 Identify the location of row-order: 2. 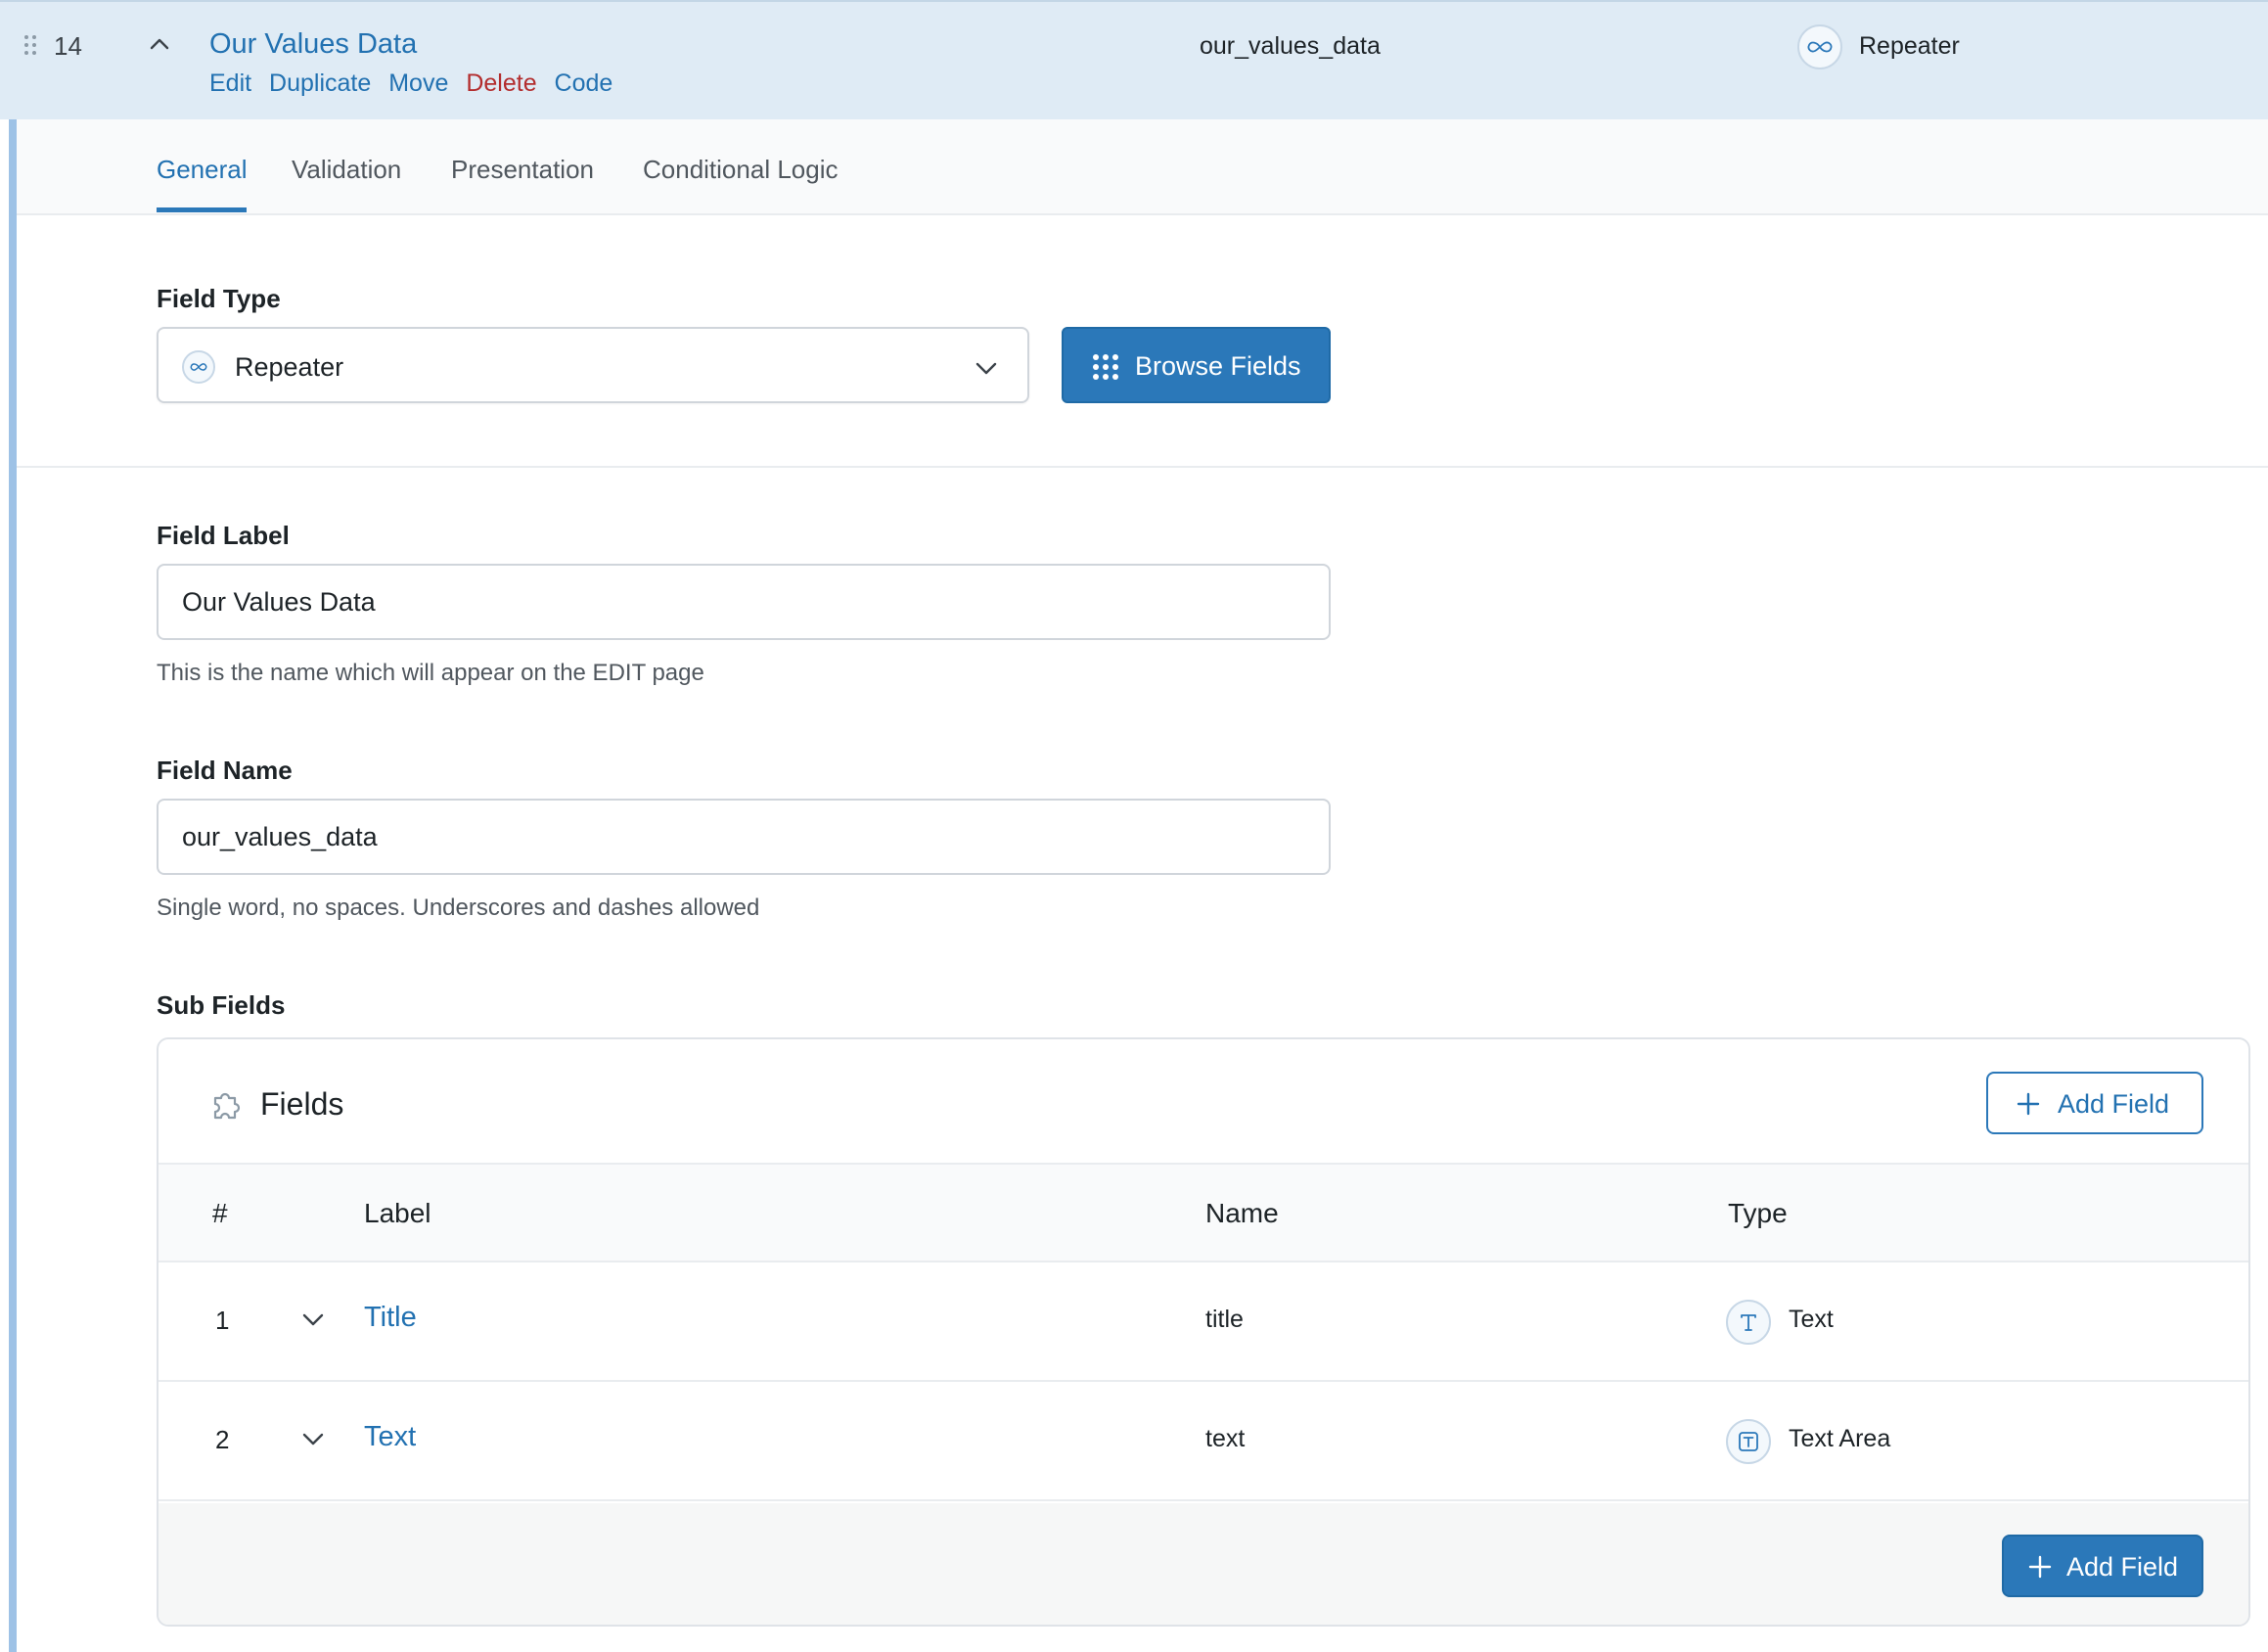
(223, 1439).